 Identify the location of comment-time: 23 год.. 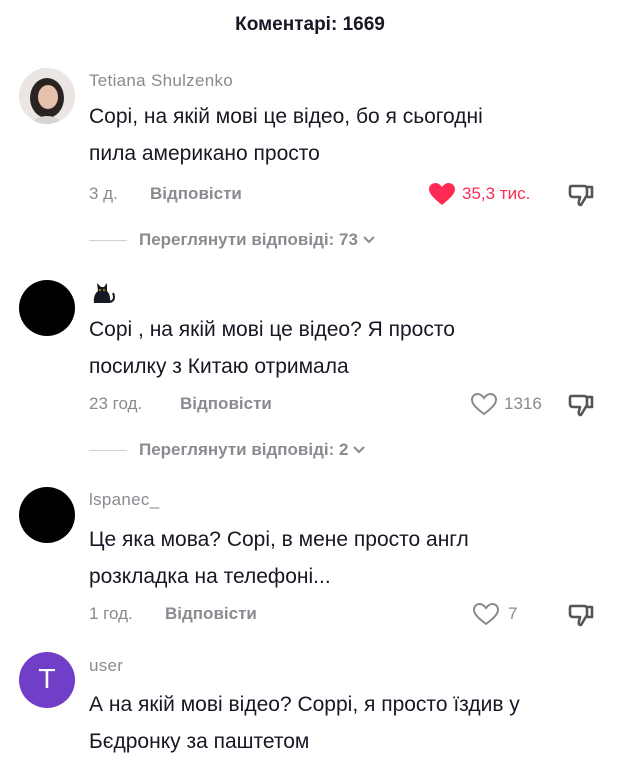
(116, 403).